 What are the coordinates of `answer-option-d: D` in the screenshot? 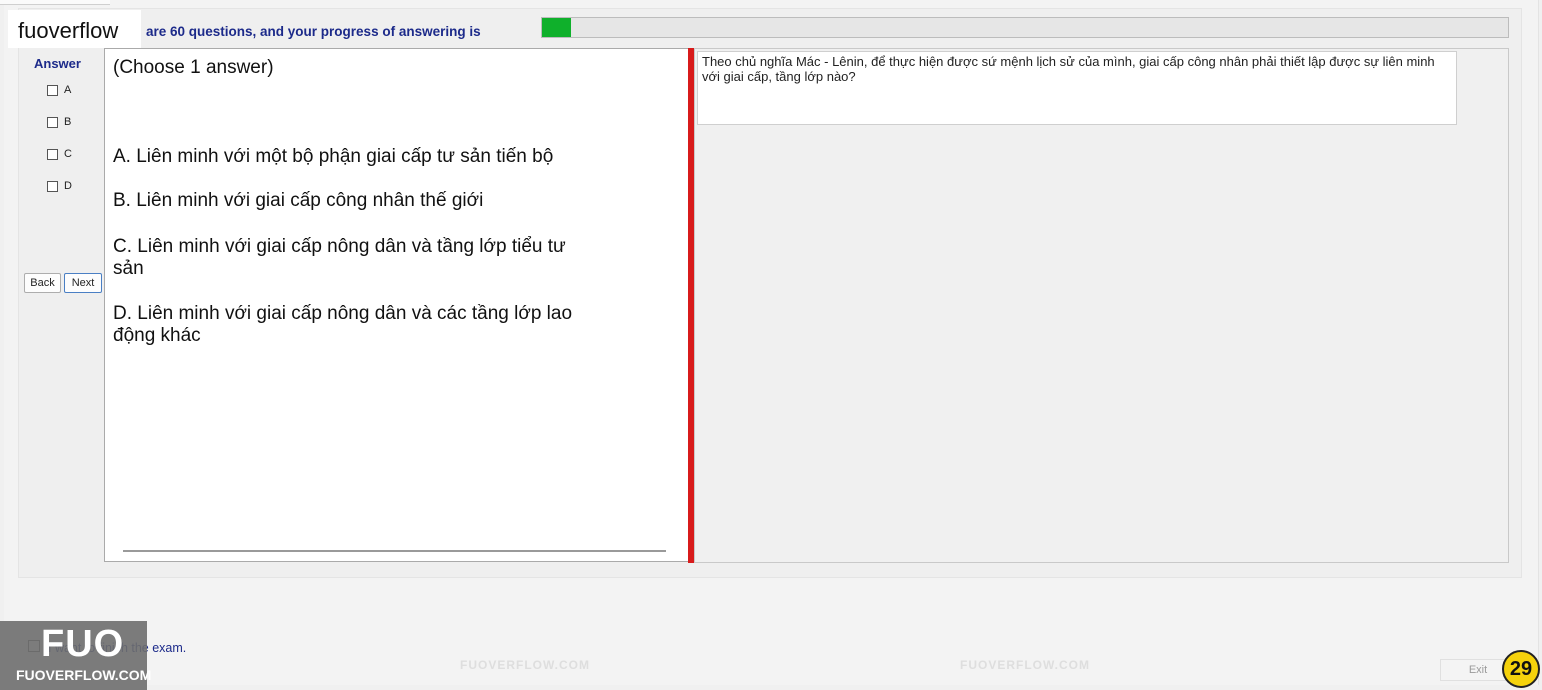 It's located at (59, 186).